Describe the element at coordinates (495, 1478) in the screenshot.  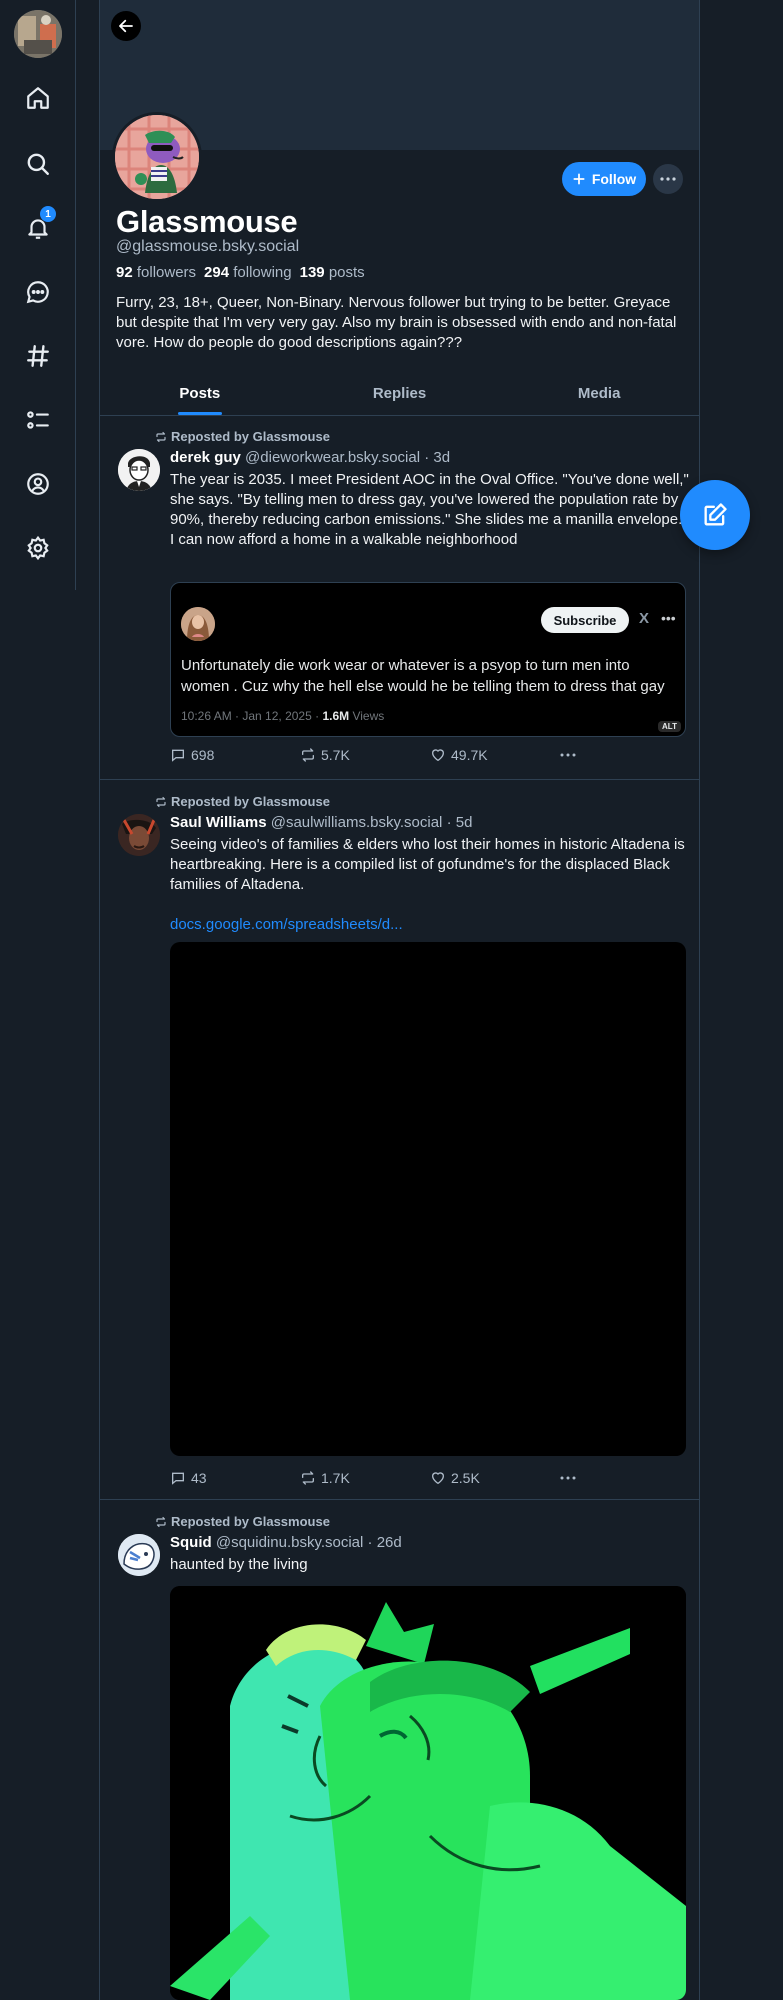
I see `like-button: 2.5K` at that location.